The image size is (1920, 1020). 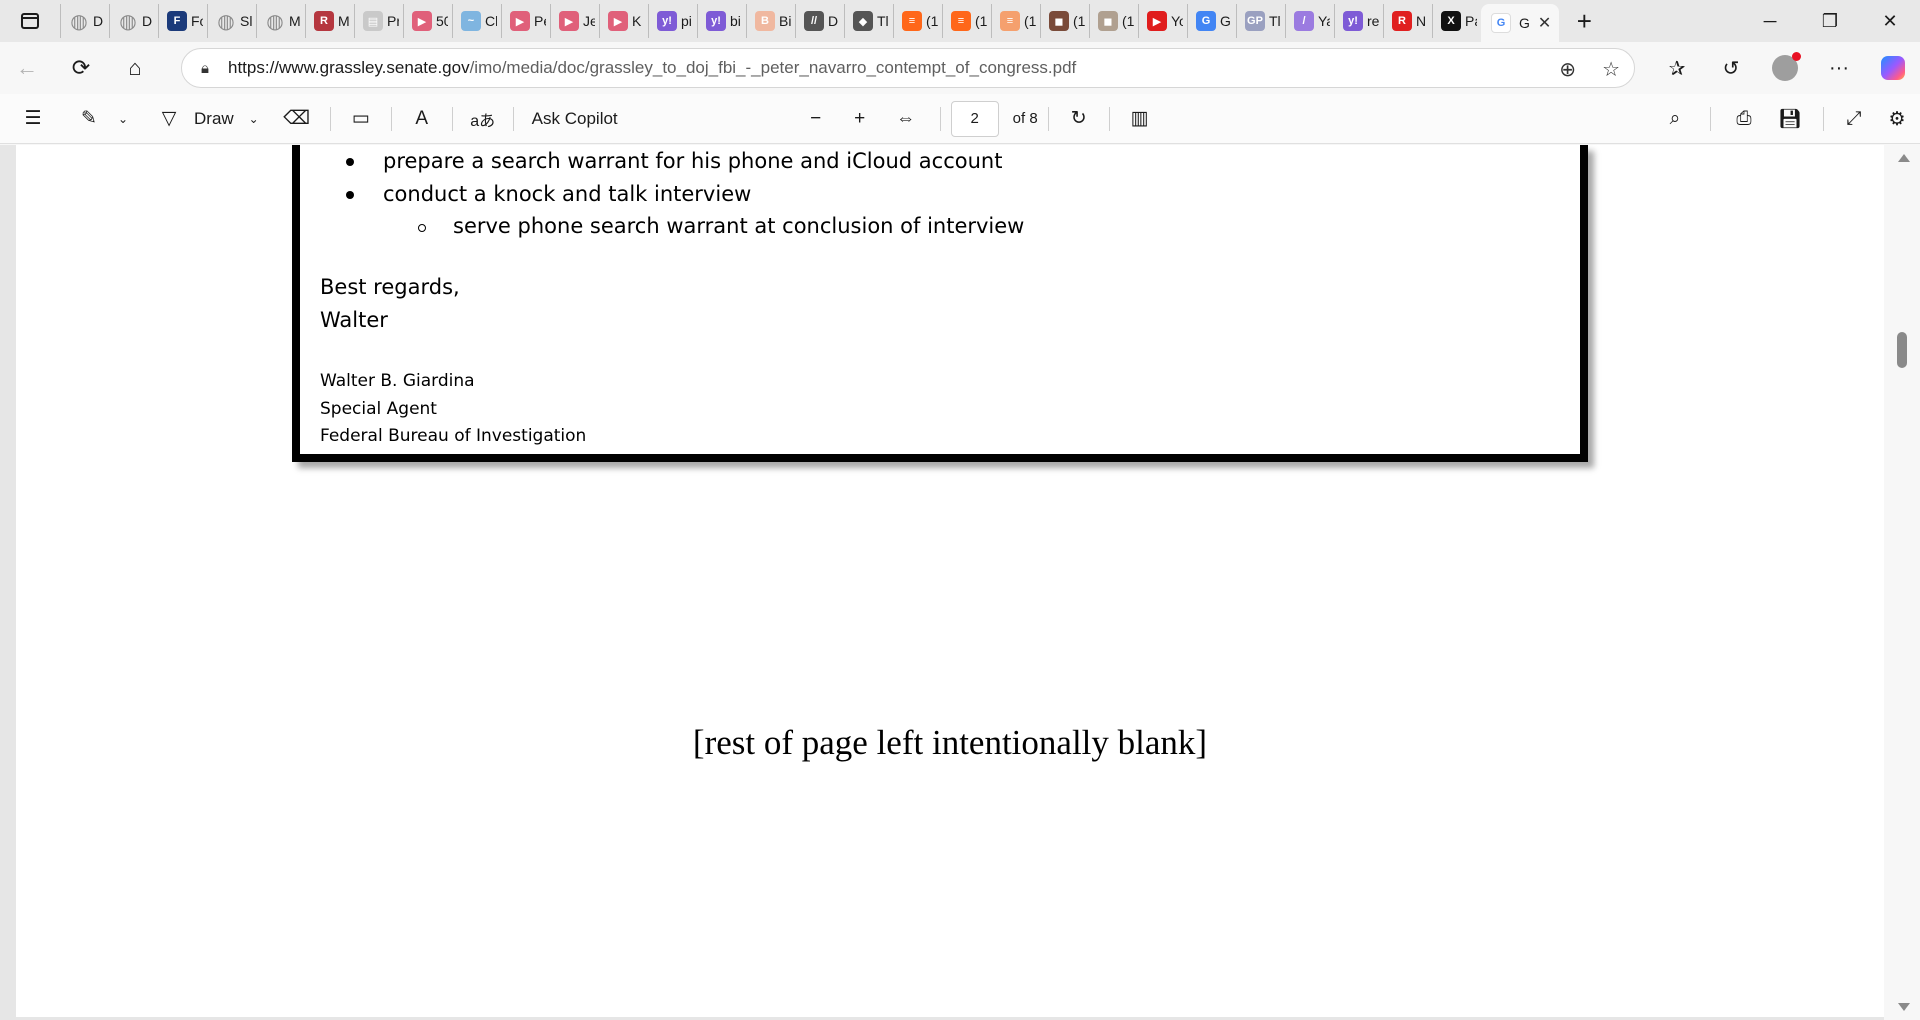 I want to click on print-button: ⎙, so click(x=1744, y=119).